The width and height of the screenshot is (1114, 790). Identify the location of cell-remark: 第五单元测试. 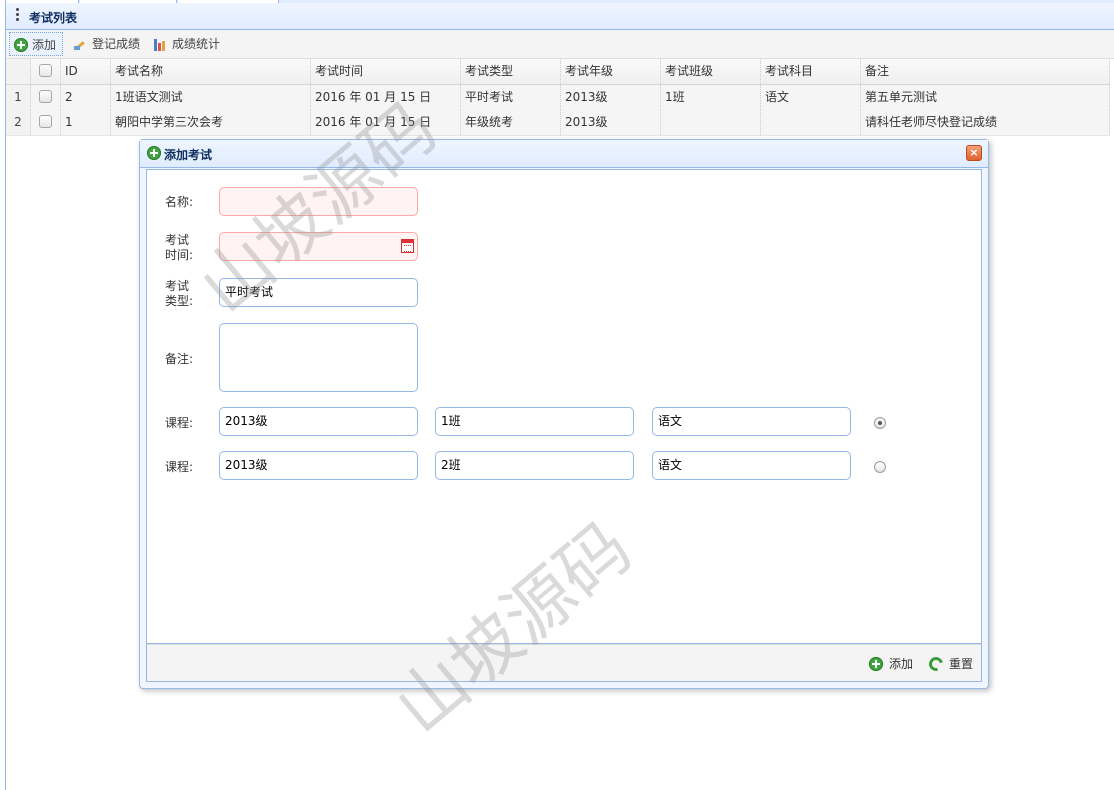
(985, 97).